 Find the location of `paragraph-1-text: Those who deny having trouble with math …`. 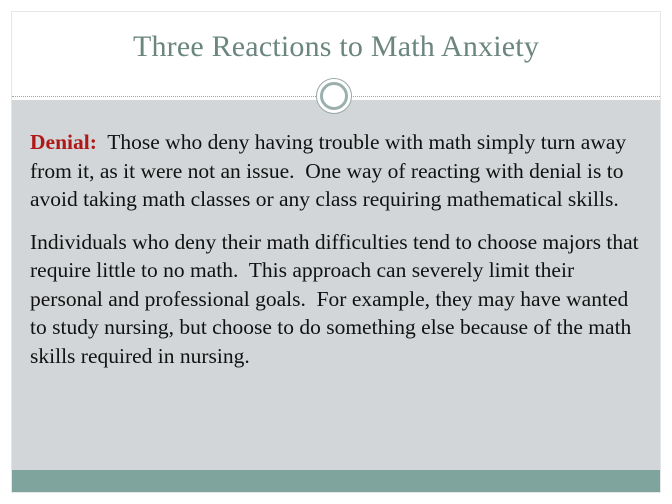

paragraph-1-text: Those who deny having trouble with math … is located at coordinates (331, 170).